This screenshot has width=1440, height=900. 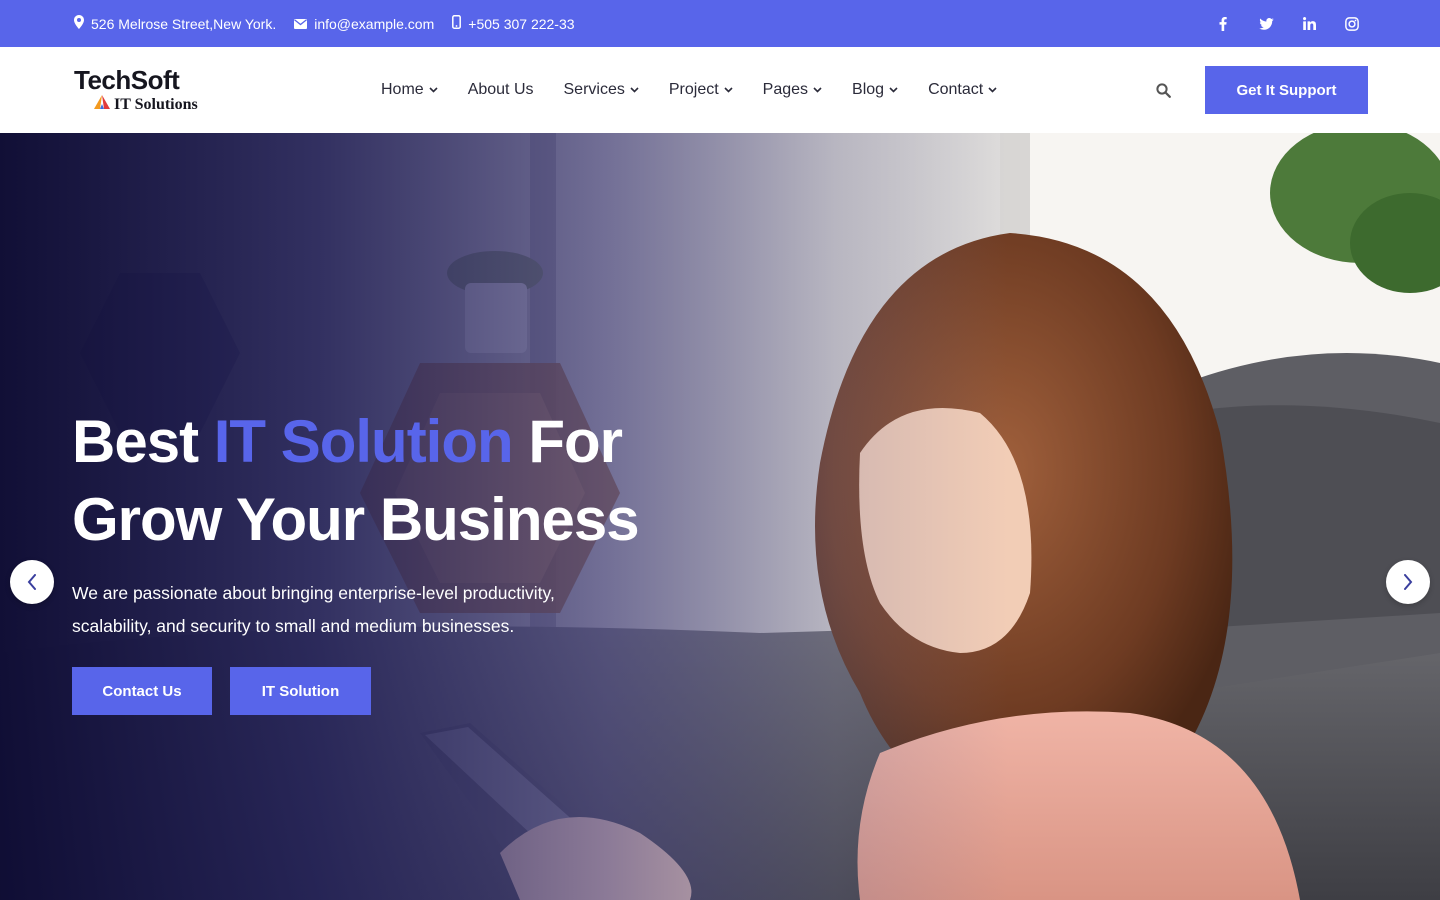 I want to click on hero-title-accent: IT Solution, so click(x=363, y=441).